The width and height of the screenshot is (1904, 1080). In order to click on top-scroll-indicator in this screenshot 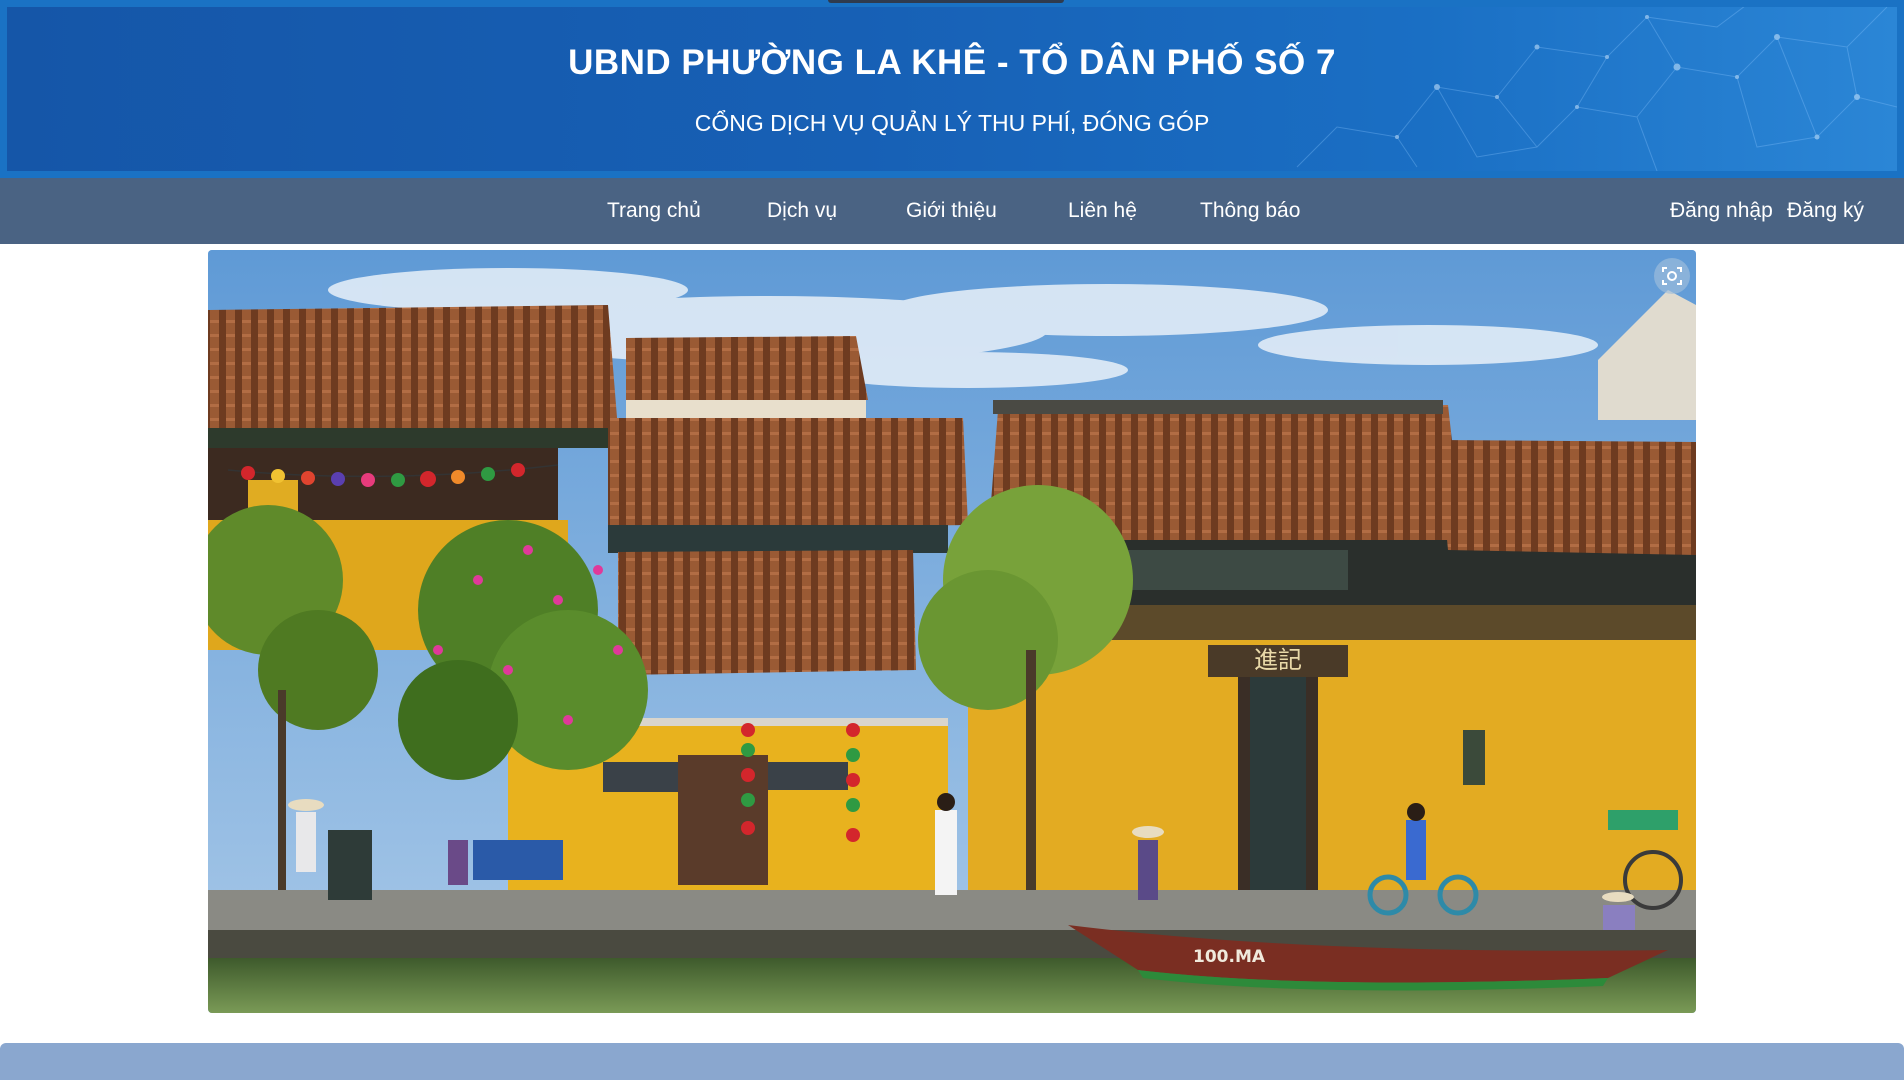, I will do `click(946, 1)`.